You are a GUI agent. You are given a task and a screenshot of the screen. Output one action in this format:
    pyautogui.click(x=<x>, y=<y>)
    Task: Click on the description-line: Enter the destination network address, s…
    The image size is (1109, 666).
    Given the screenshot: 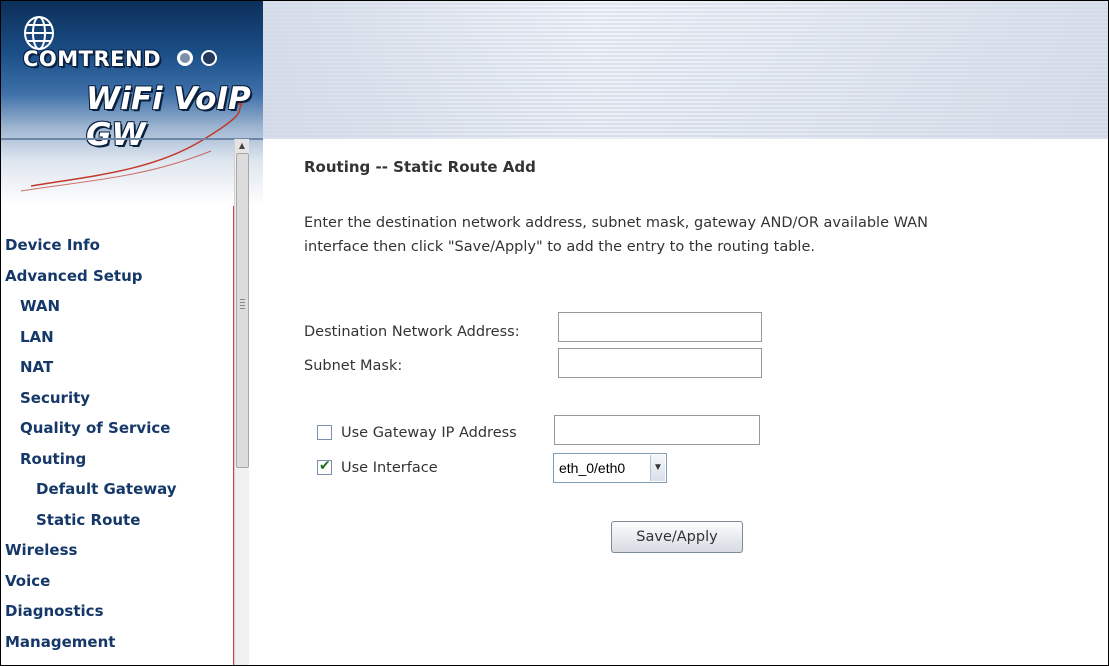 What is the action you would take?
    pyautogui.click(x=616, y=223)
    